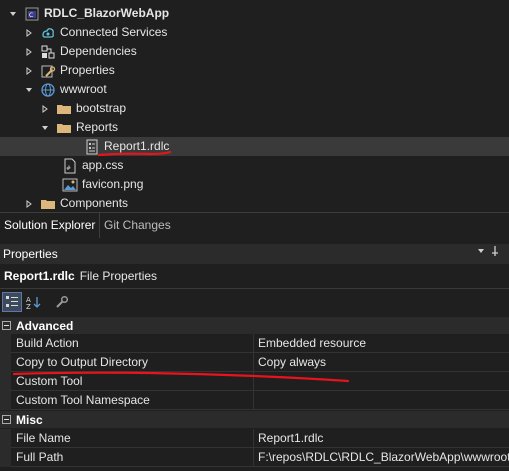  I want to click on properties-panel-title: Properties, so click(30, 254).